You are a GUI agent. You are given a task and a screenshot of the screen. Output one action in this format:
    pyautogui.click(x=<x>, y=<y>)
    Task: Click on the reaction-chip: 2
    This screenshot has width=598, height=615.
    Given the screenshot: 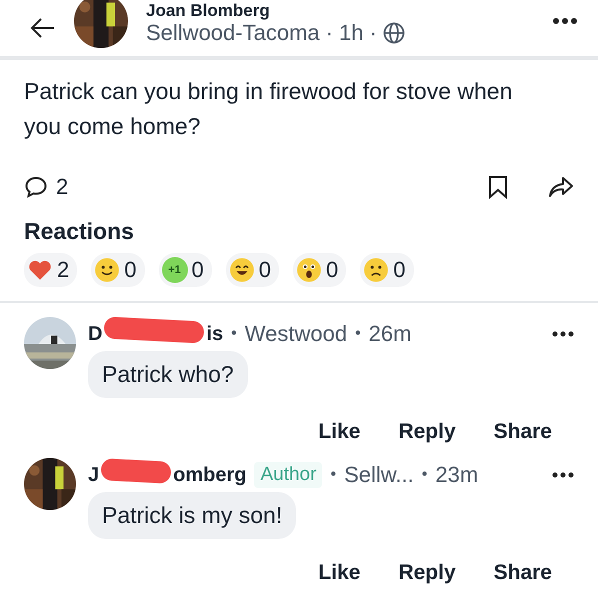 What is the action you would take?
    pyautogui.click(x=51, y=270)
    